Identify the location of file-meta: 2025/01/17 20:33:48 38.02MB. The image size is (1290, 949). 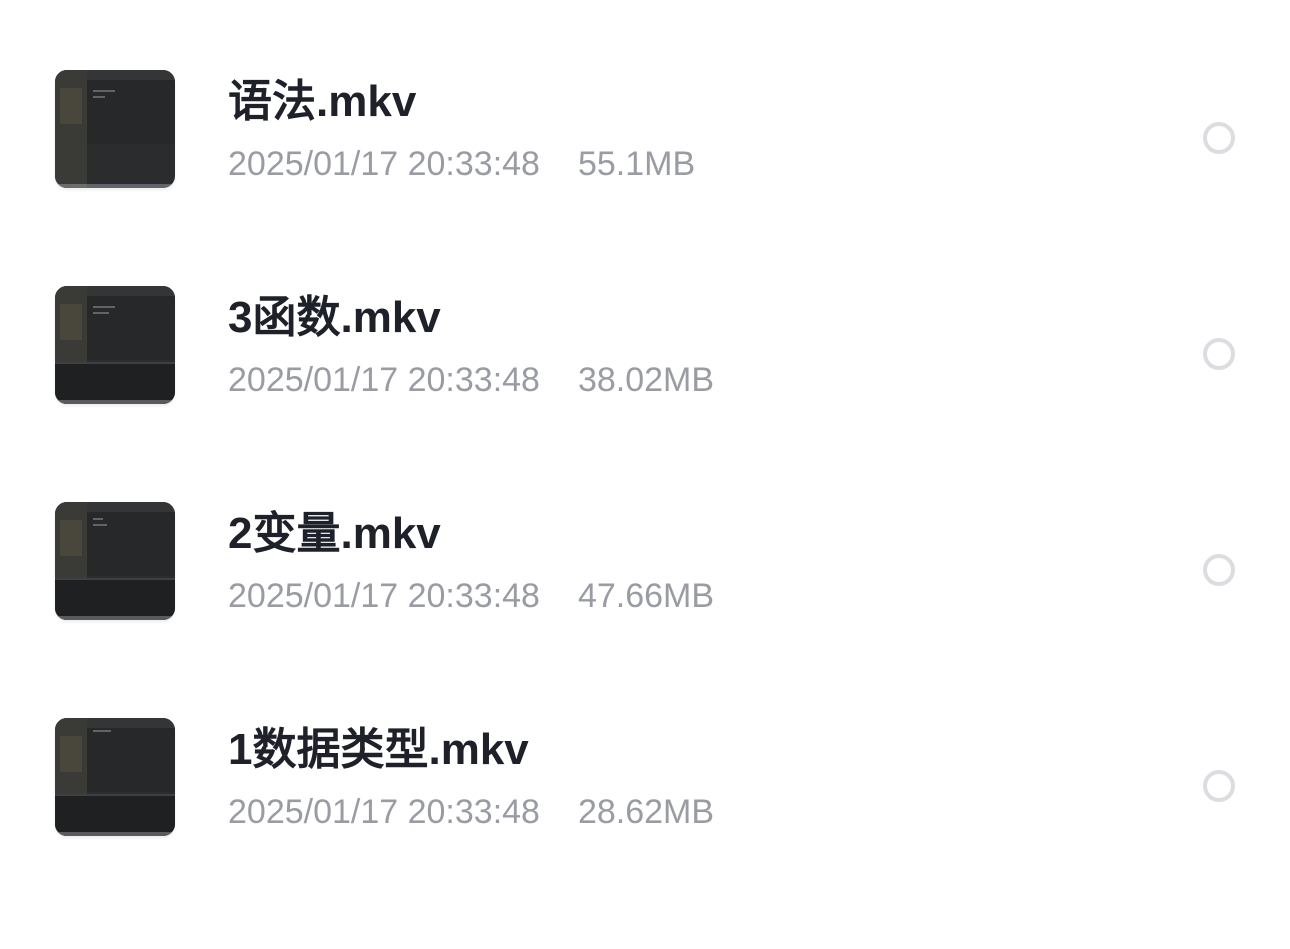
(471, 380).